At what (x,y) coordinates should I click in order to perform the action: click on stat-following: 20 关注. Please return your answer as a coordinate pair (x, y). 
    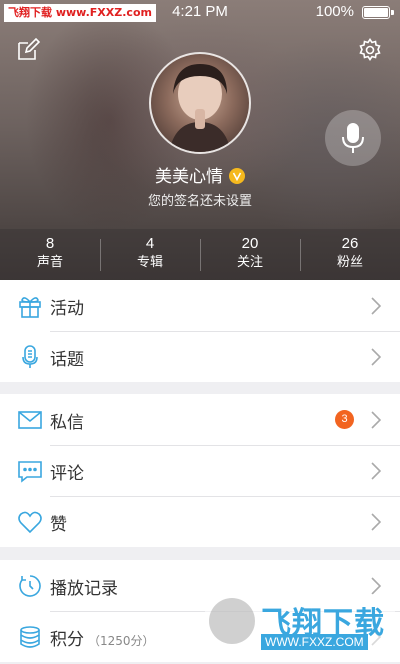
    Looking at the image, I should click on (250, 254).